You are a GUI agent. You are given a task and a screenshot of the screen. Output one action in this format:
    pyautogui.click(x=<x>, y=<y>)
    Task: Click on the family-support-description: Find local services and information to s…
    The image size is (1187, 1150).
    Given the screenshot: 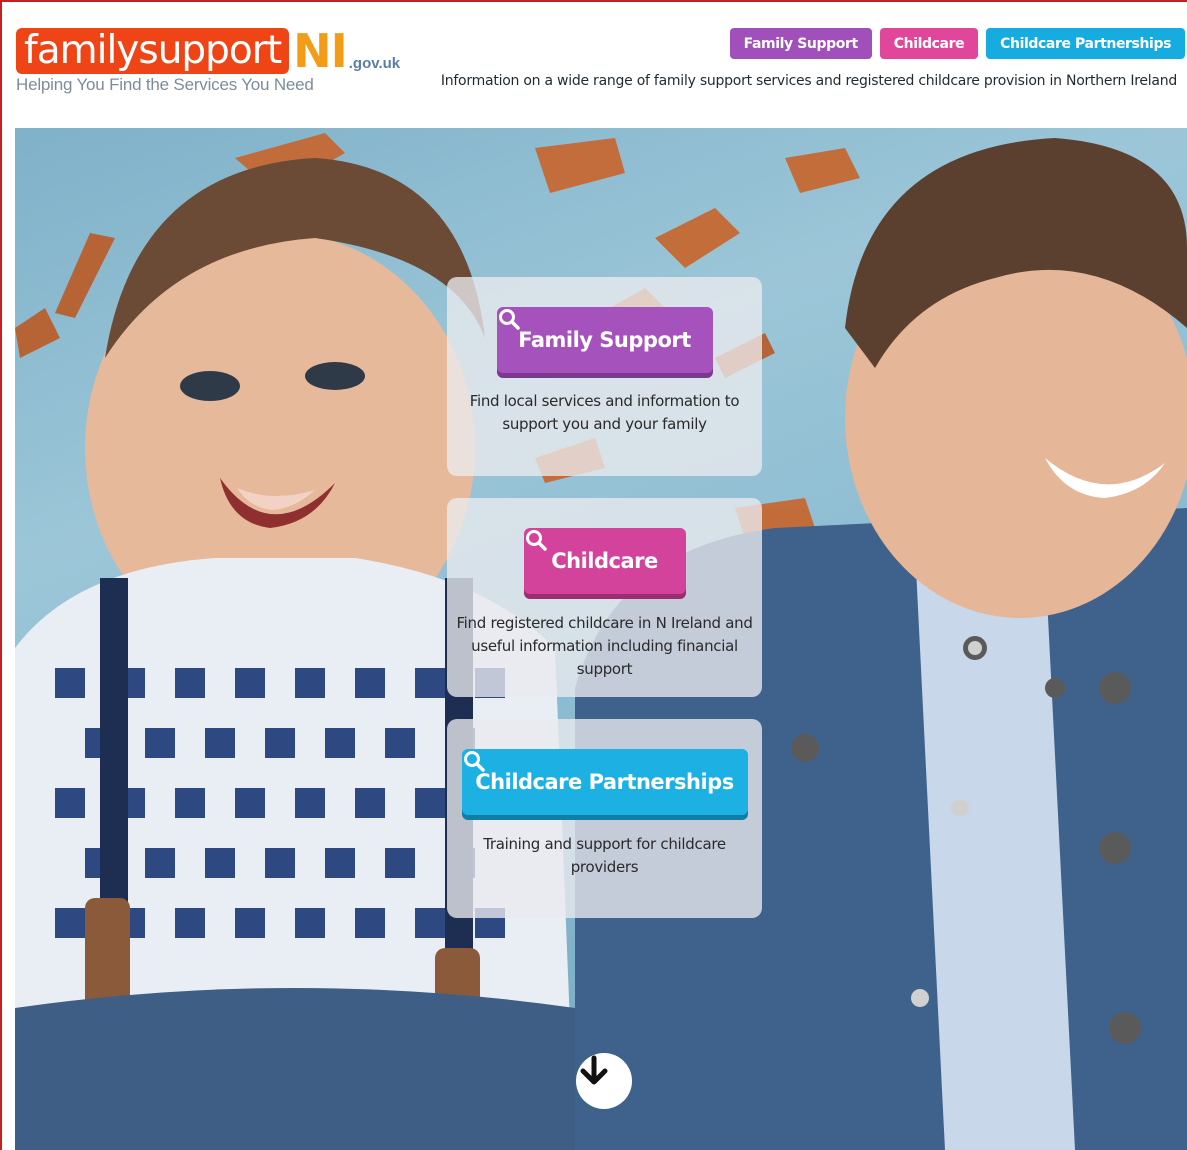 What is the action you would take?
    pyautogui.click(x=604, y=412)
    